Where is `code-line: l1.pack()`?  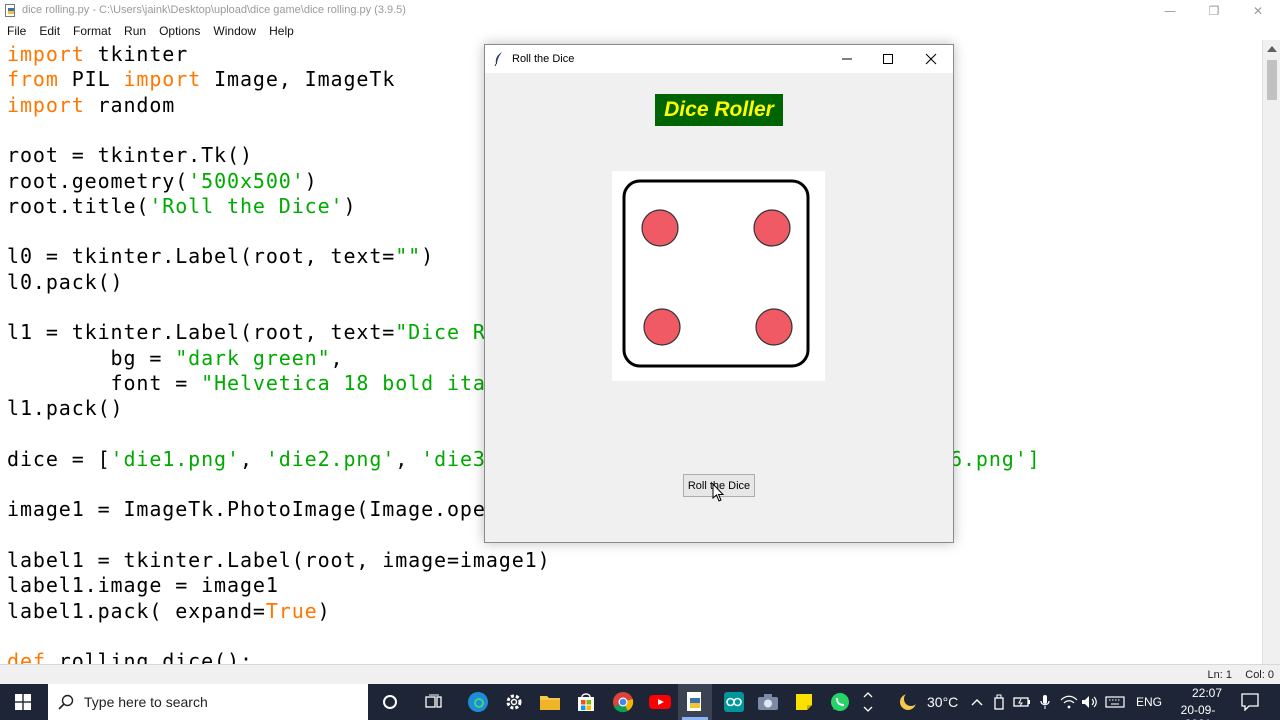
code-line: l1.pack() is located at coordinates (65, 408).